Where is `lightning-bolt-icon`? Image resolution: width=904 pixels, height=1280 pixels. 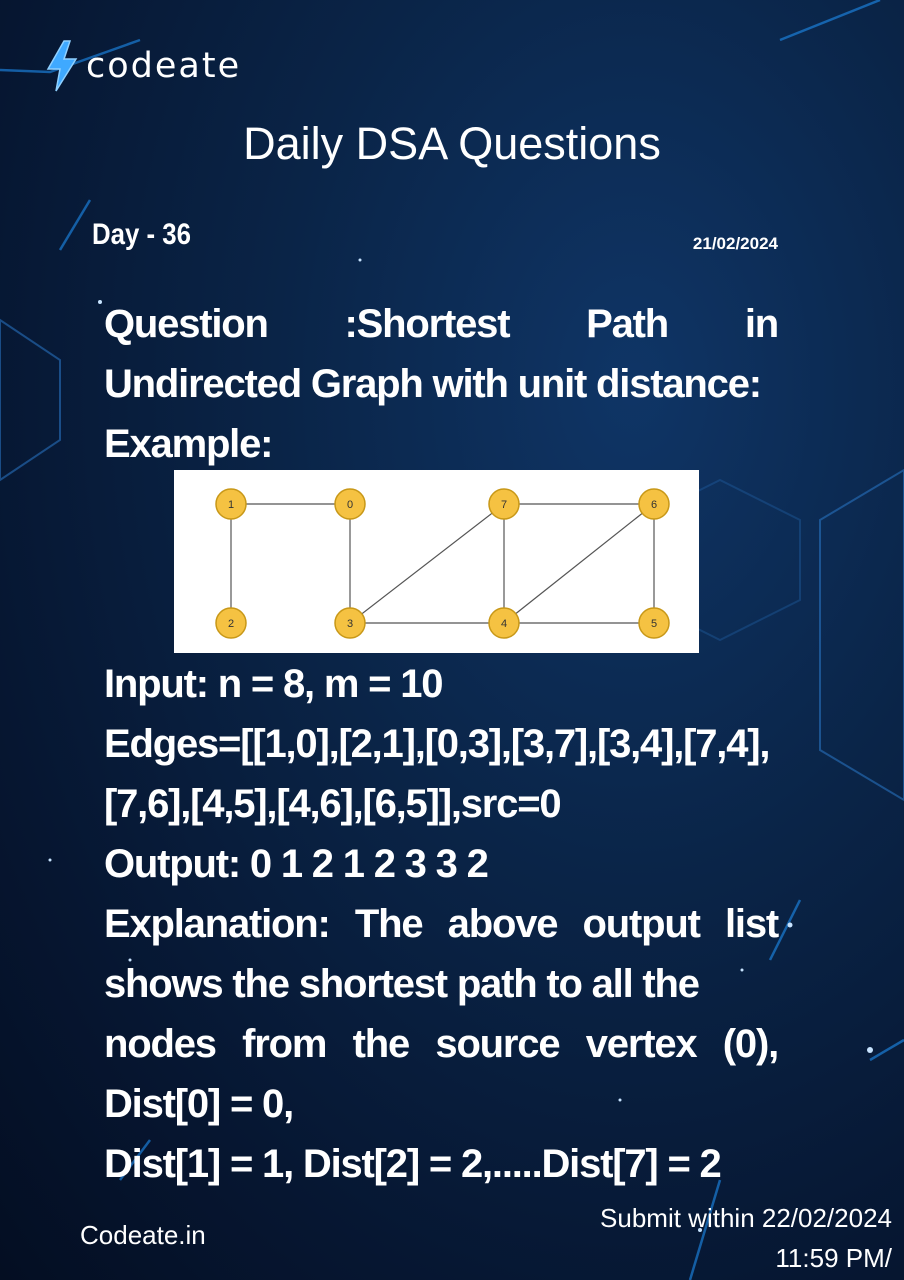
lightning-bolt-icon is located at coordinates (62, 66).